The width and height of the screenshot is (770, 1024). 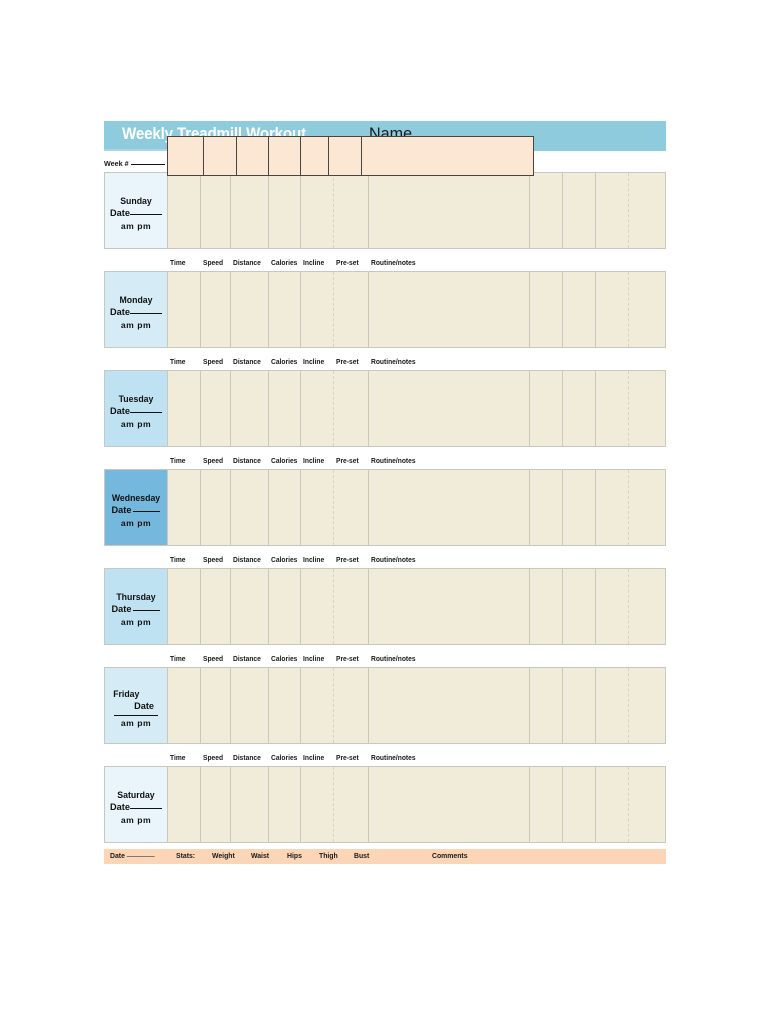 What do you see at coordinates (345, 156) in the screenshot?
I see `stats-cell-thigh` at bounding box center [345, 156].